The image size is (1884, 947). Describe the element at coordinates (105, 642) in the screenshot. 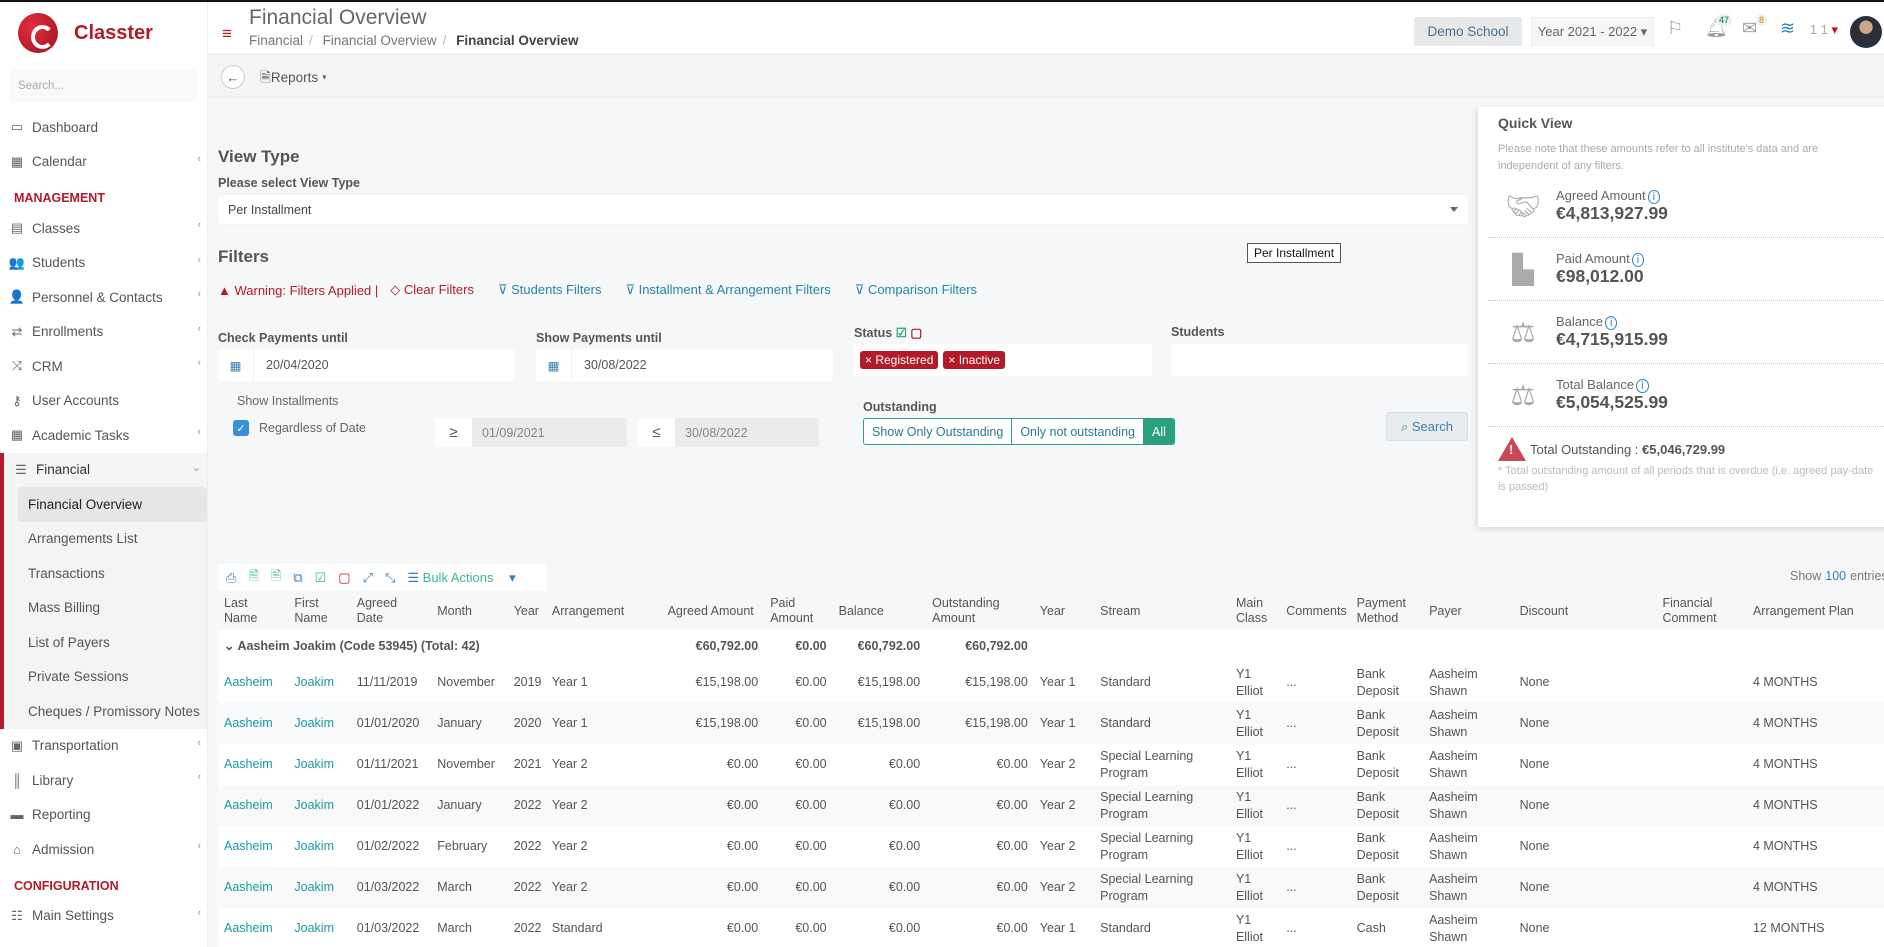

I see `sidebar-subitem-list-of-payers: List of Payers` at that location.